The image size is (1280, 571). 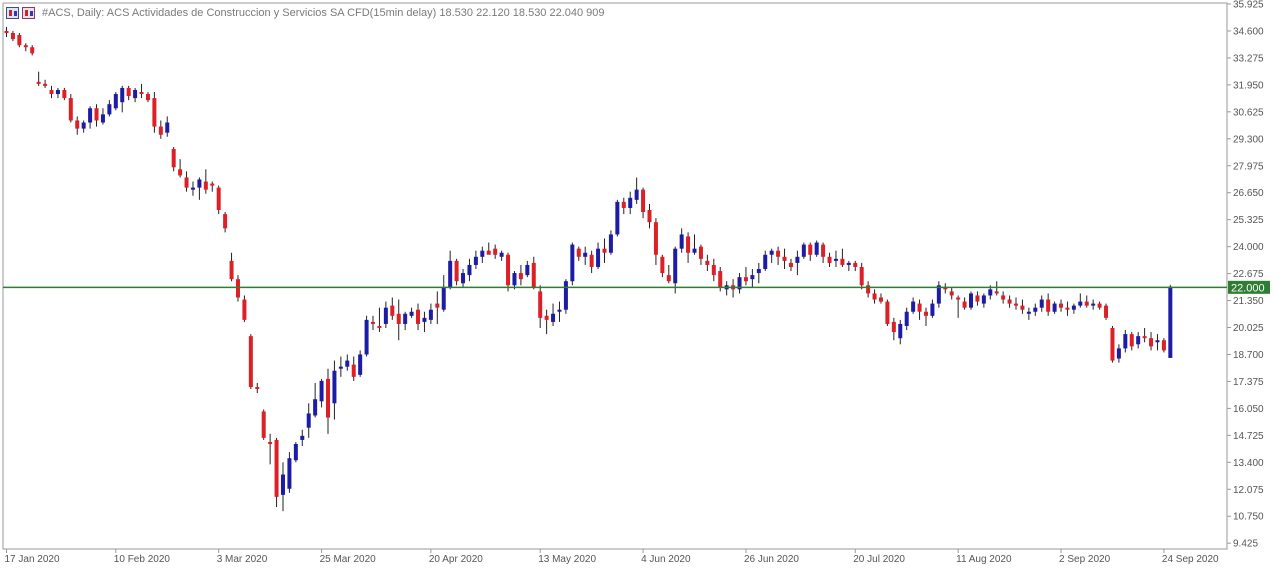 What do you see at coordinates (1248, 490) in the screenshot?
I see `y-tick-label: 12.075` at bounding box center [1248, 490].